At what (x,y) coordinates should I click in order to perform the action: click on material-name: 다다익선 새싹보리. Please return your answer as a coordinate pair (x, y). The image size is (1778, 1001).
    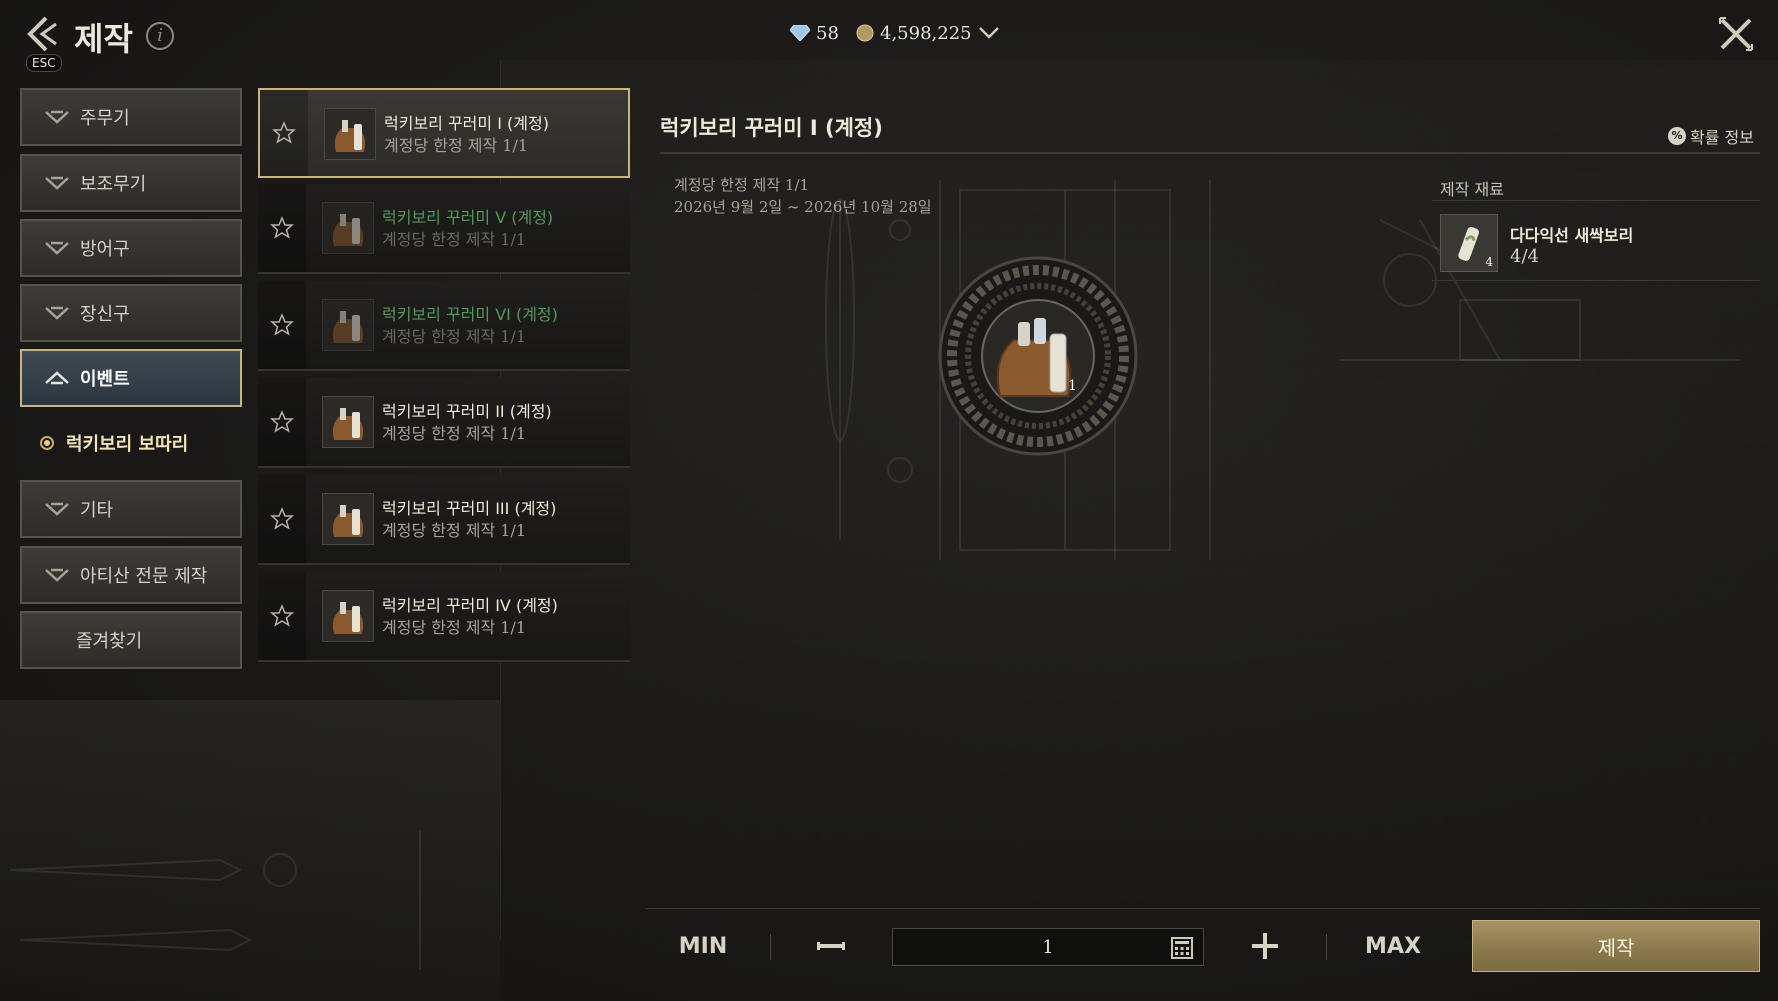
    Looking at the image, I should click on (1572, 235).